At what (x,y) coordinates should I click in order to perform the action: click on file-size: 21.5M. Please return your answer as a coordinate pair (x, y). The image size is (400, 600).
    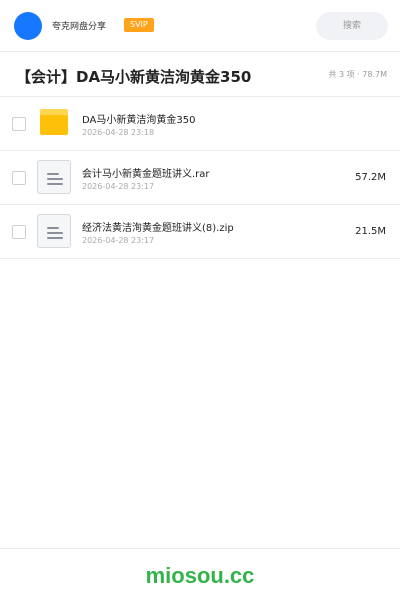
    Looking at the image, I should click on (370, 231).